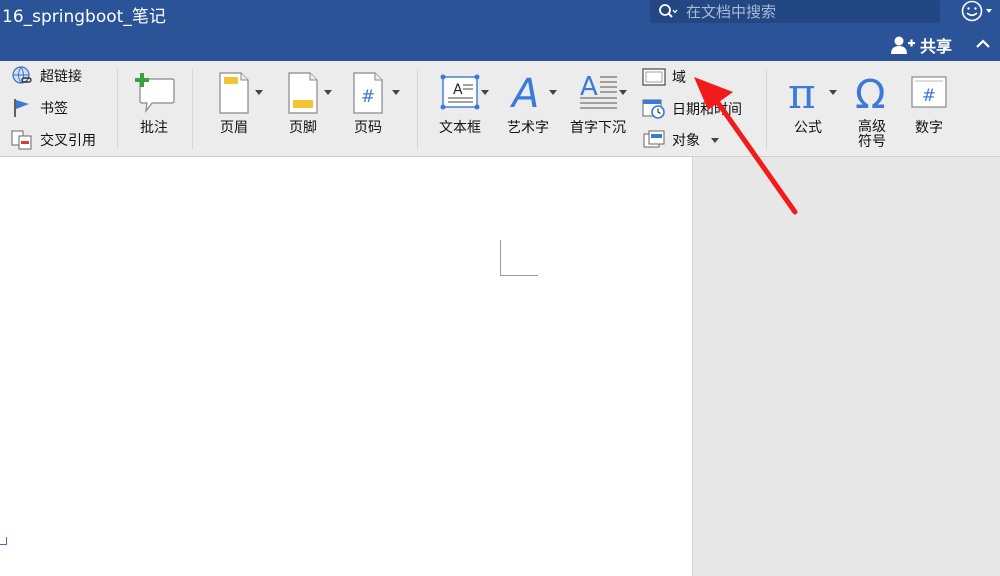  I want to click on equation-dropdown-icon, so click(833, 92).